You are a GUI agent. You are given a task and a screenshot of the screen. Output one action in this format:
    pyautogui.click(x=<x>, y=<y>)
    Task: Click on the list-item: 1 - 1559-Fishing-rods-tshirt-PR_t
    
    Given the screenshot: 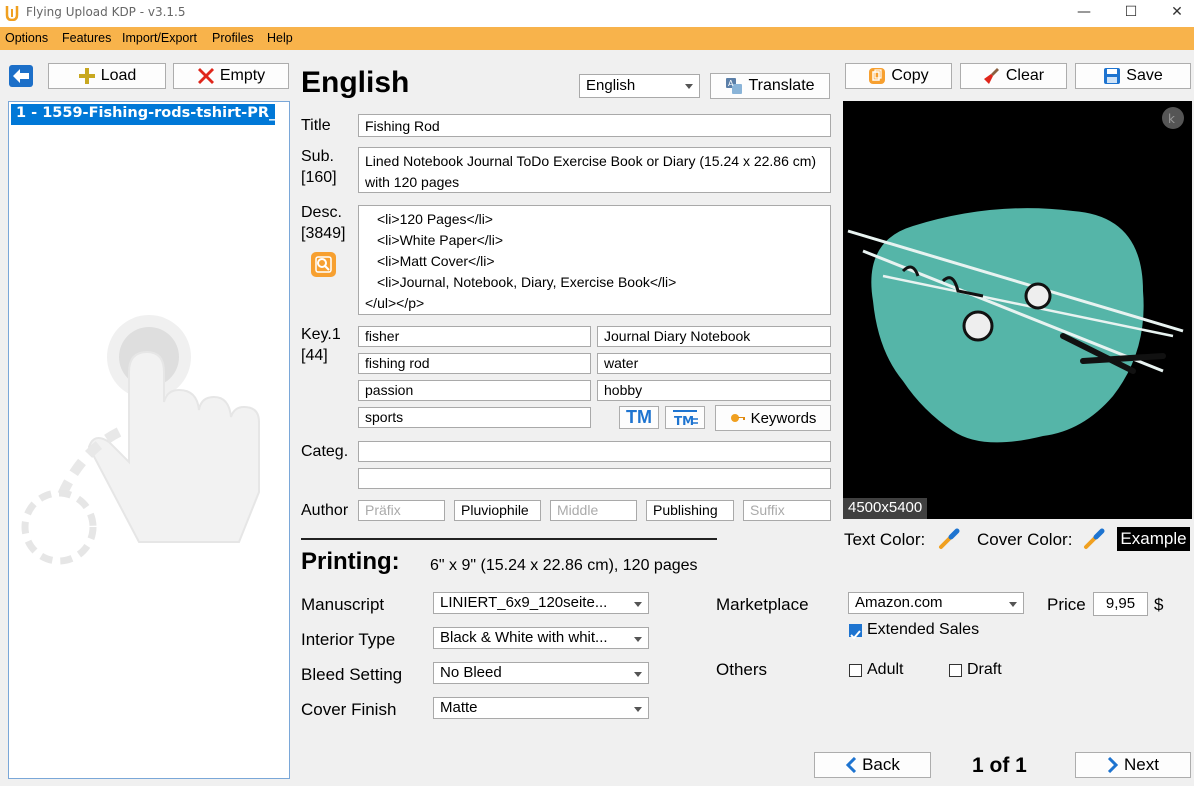 What is the action you would take?
    pyautogui.click(x=143, y=114)
    